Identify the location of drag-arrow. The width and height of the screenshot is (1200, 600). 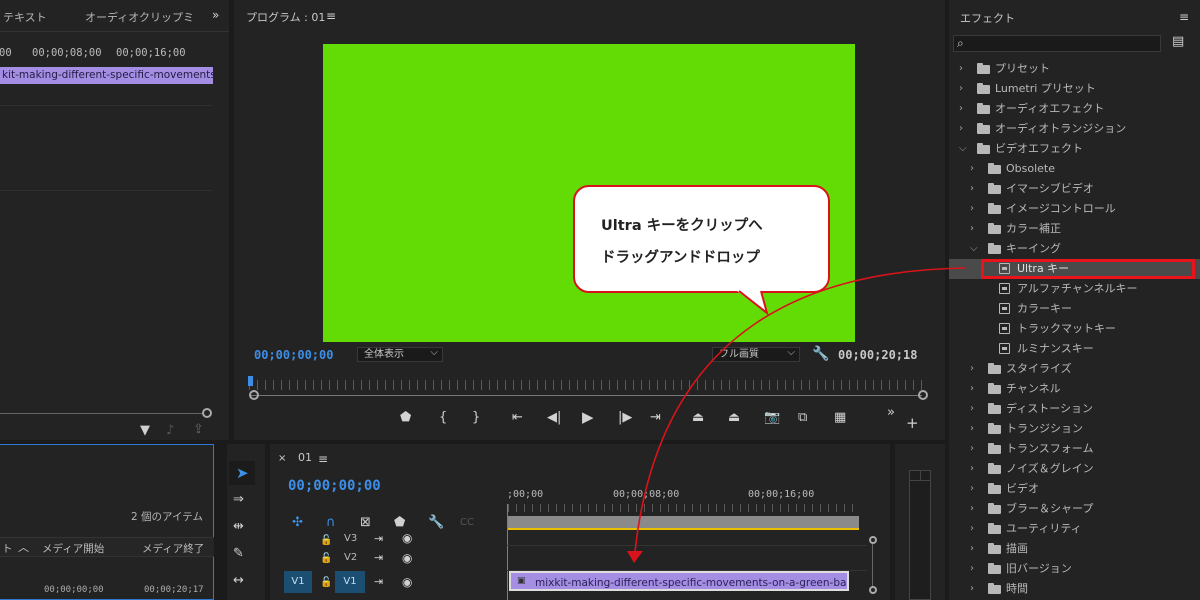
(800, 410).